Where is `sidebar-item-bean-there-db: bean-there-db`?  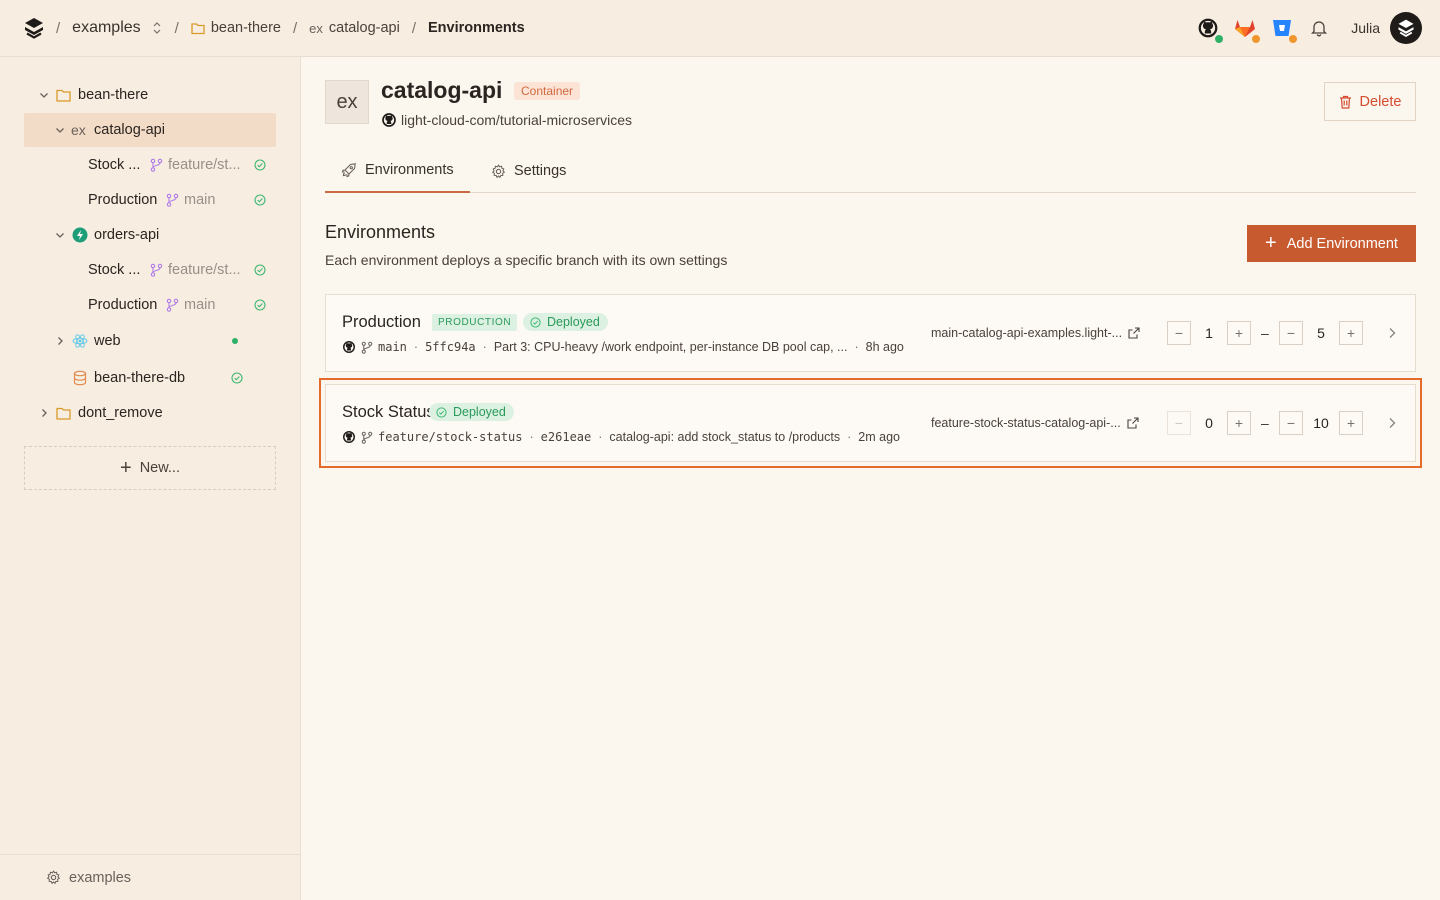
sidebar-item-bean-there-db: bean-there-db is located at coordinates (150, 378).